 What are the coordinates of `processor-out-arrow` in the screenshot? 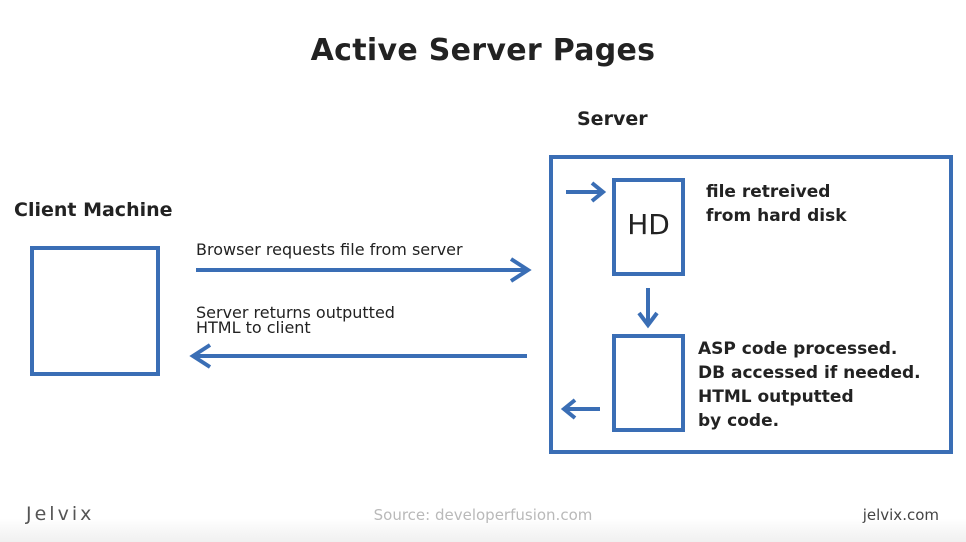 It's located at (580, 409).